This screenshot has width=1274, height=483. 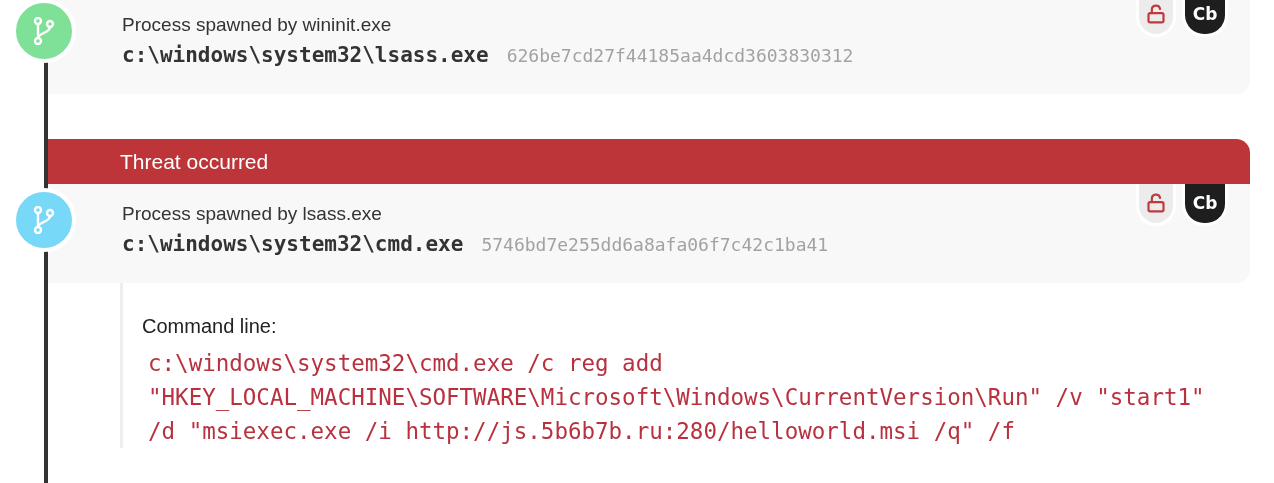 I want to click on process-hash: 5746bd7e255dd6a8afa06f7c42c1ba41, so click(x=655, y=244).